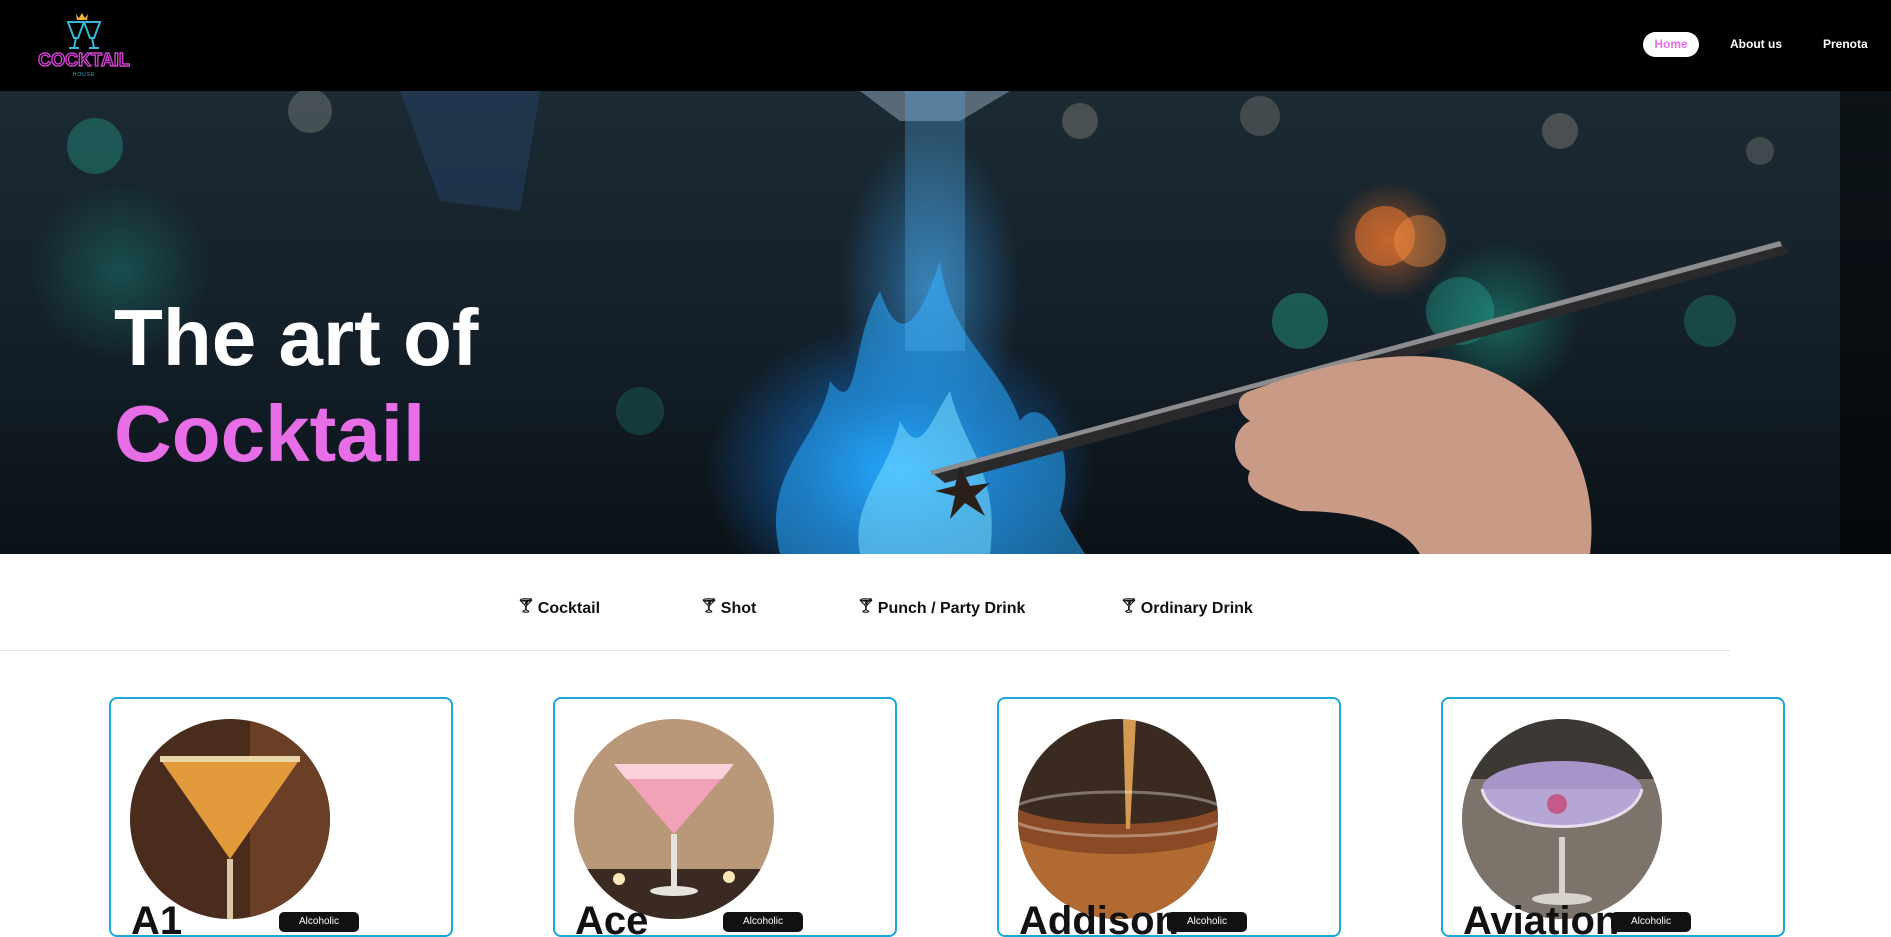 The width and height of the screenshot is (1891, 937). I want to click on nav-home-link: Home, so click(1671, 44).